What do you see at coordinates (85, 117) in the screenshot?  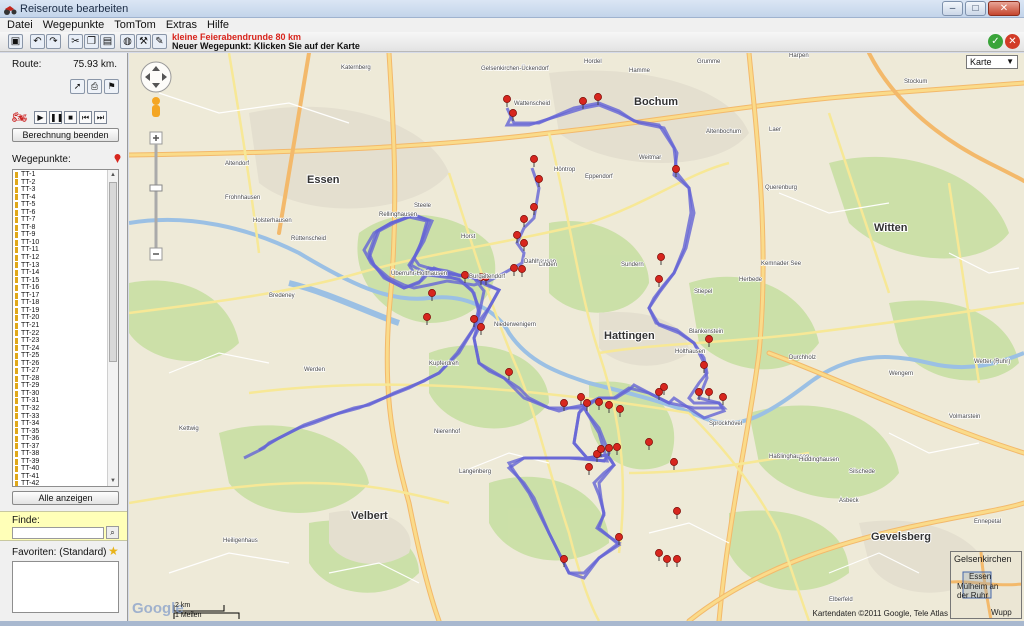 I see `skip-back-icon: ⏮` at bounding box center [85, 117].